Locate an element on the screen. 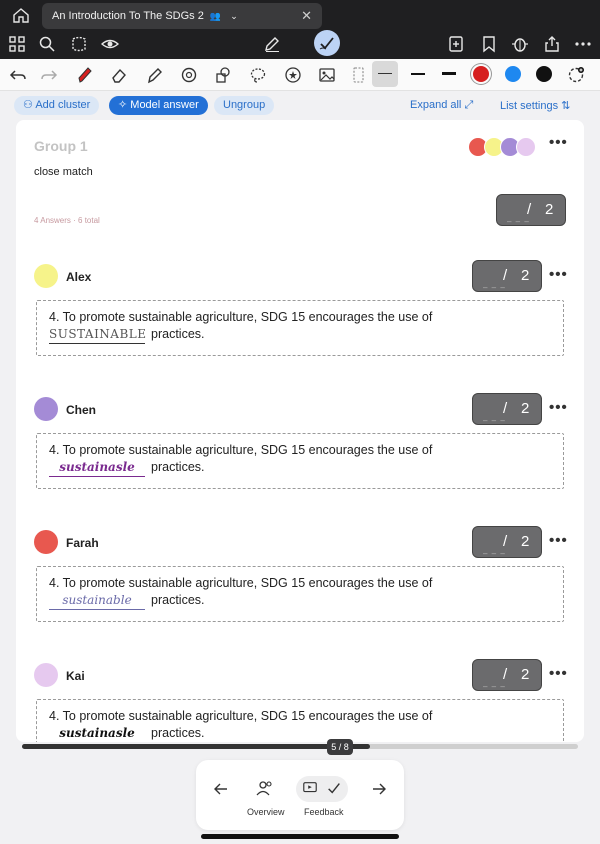 The width and height of the screenshot is (600, 844). share-icon is located at coordinates (552, 44).